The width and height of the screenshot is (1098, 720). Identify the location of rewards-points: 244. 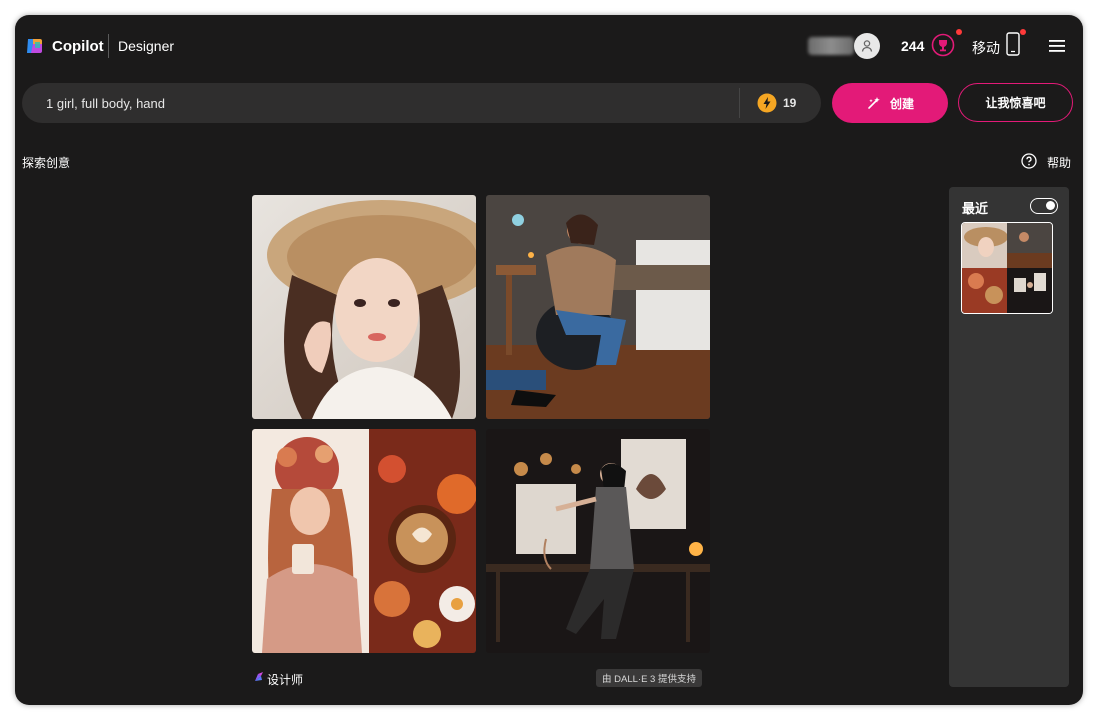
(912, 46).